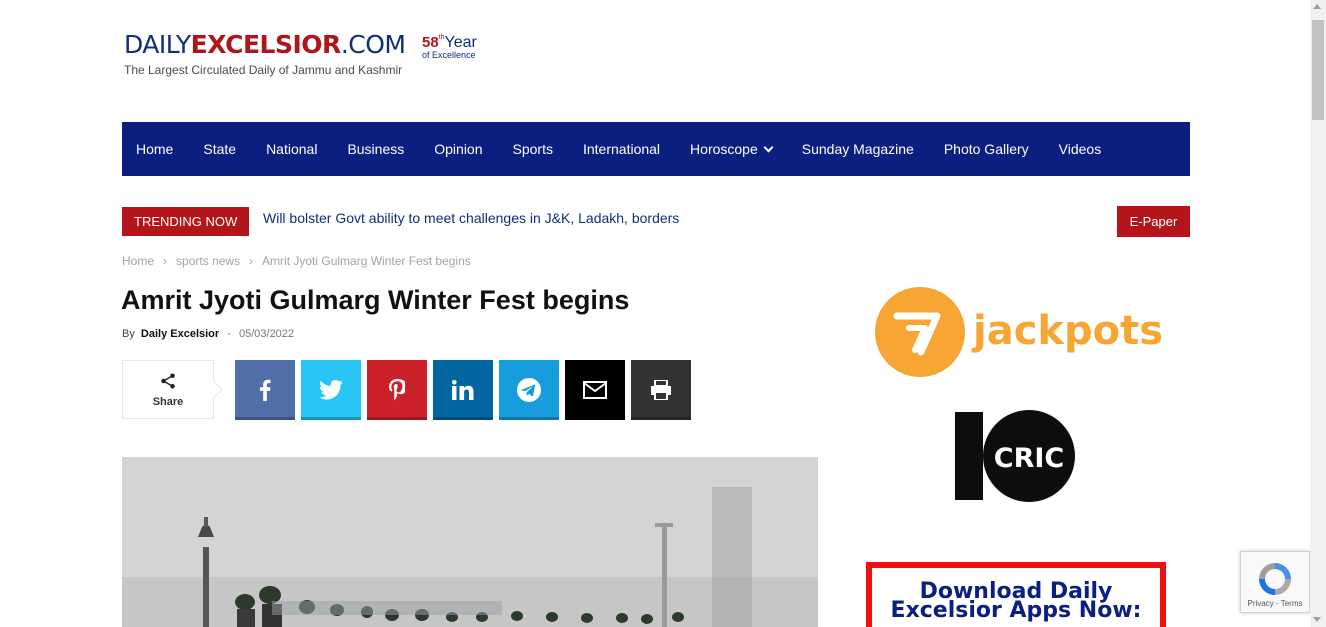 Image resolution: width=1326 pixels, height=627 pixels. I want to click on recaptcha-icon, so click(1275, 579).